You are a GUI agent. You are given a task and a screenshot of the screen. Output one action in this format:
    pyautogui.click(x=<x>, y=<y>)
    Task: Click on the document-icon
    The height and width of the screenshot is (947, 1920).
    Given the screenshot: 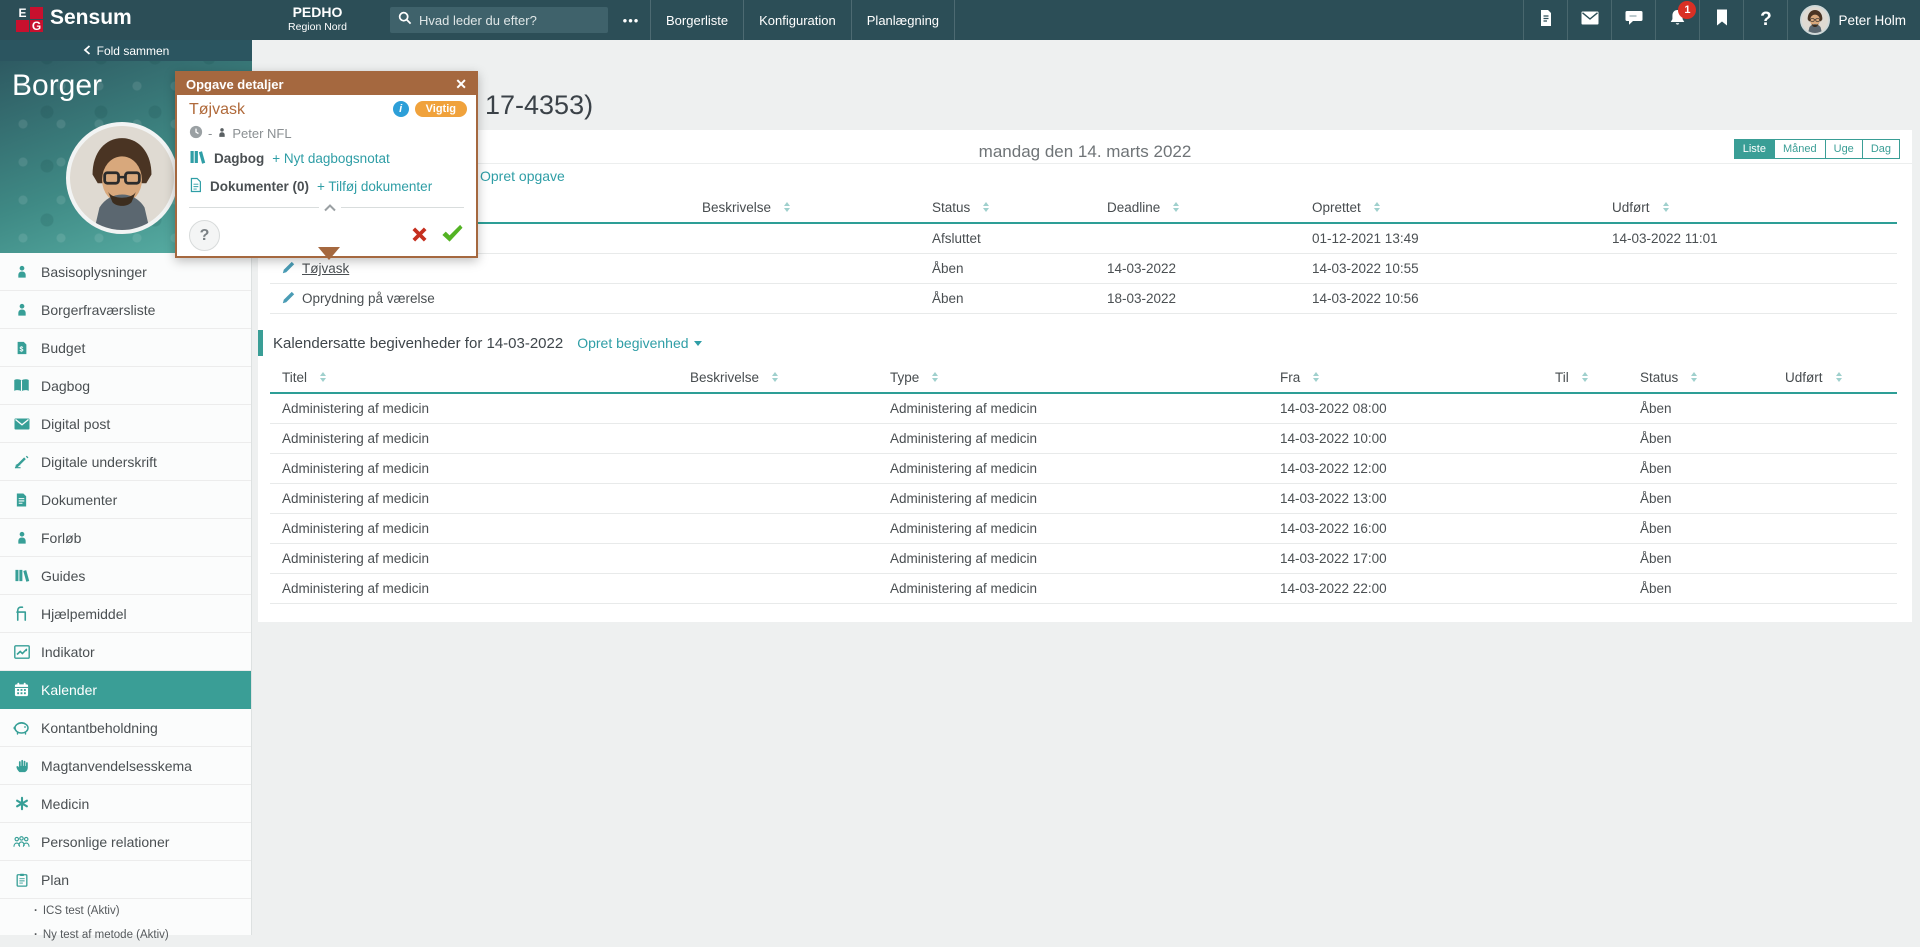 What is the action you would take?
    pyautogui.click(x=1546, y=20)
    